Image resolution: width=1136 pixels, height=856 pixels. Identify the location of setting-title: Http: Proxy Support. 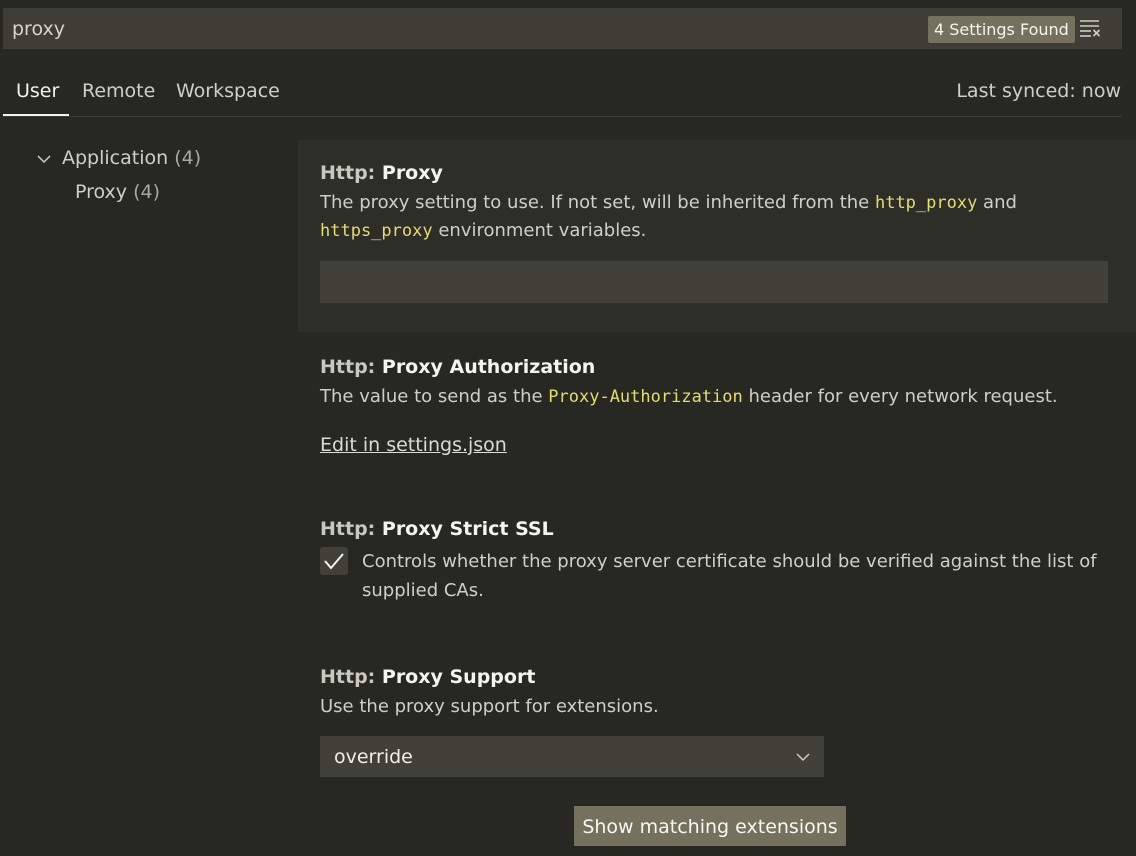
(715, 677).